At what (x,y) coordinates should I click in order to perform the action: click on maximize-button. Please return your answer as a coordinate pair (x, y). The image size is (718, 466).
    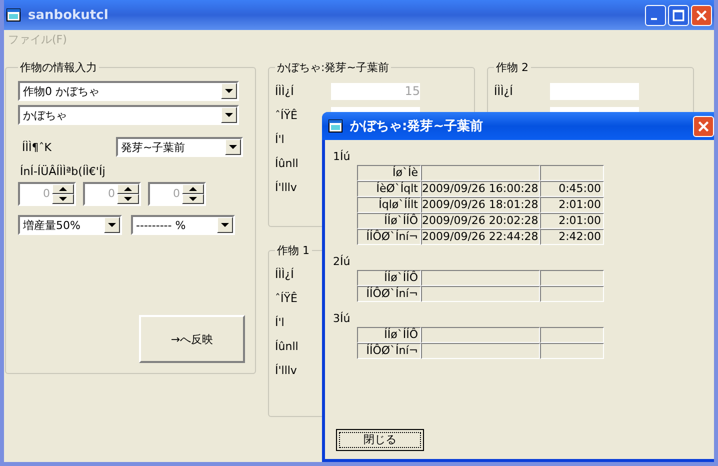
    Looking at the image, I should click on (678, 15).